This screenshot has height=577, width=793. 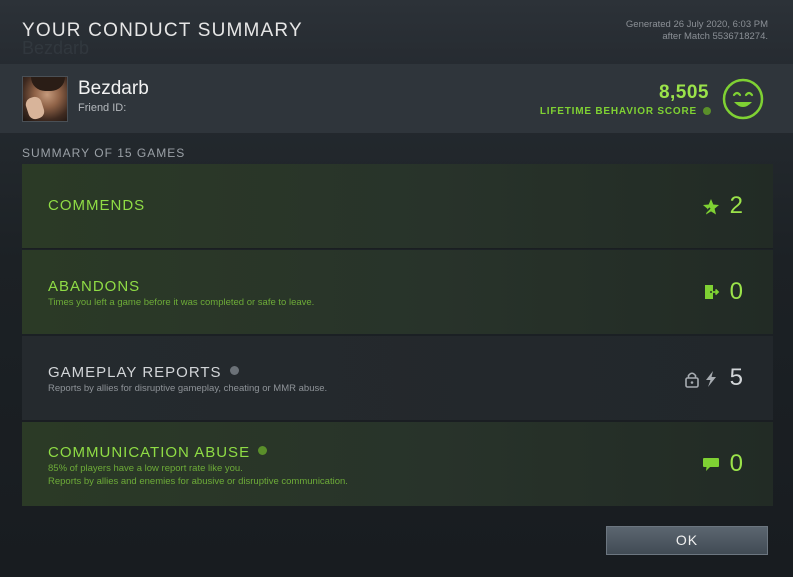 I want to click on commends-title: COMMENDS, so click(x=97, y=205).